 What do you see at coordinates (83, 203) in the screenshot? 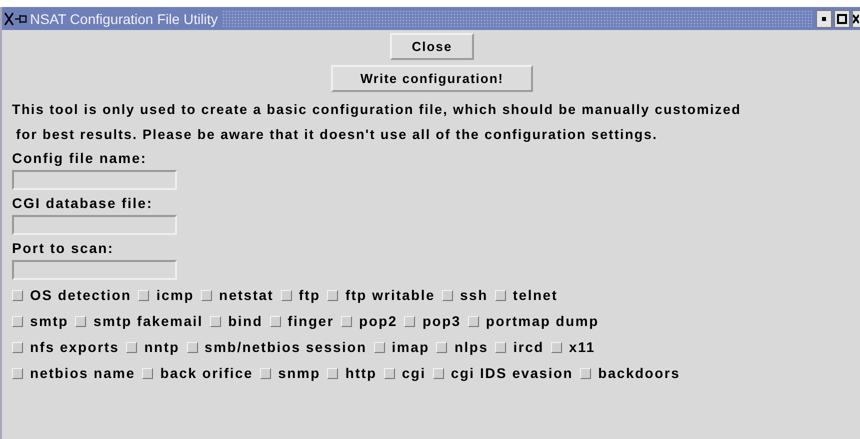
I see `field-label: CGI database file:` at bounding box center [83, 203].